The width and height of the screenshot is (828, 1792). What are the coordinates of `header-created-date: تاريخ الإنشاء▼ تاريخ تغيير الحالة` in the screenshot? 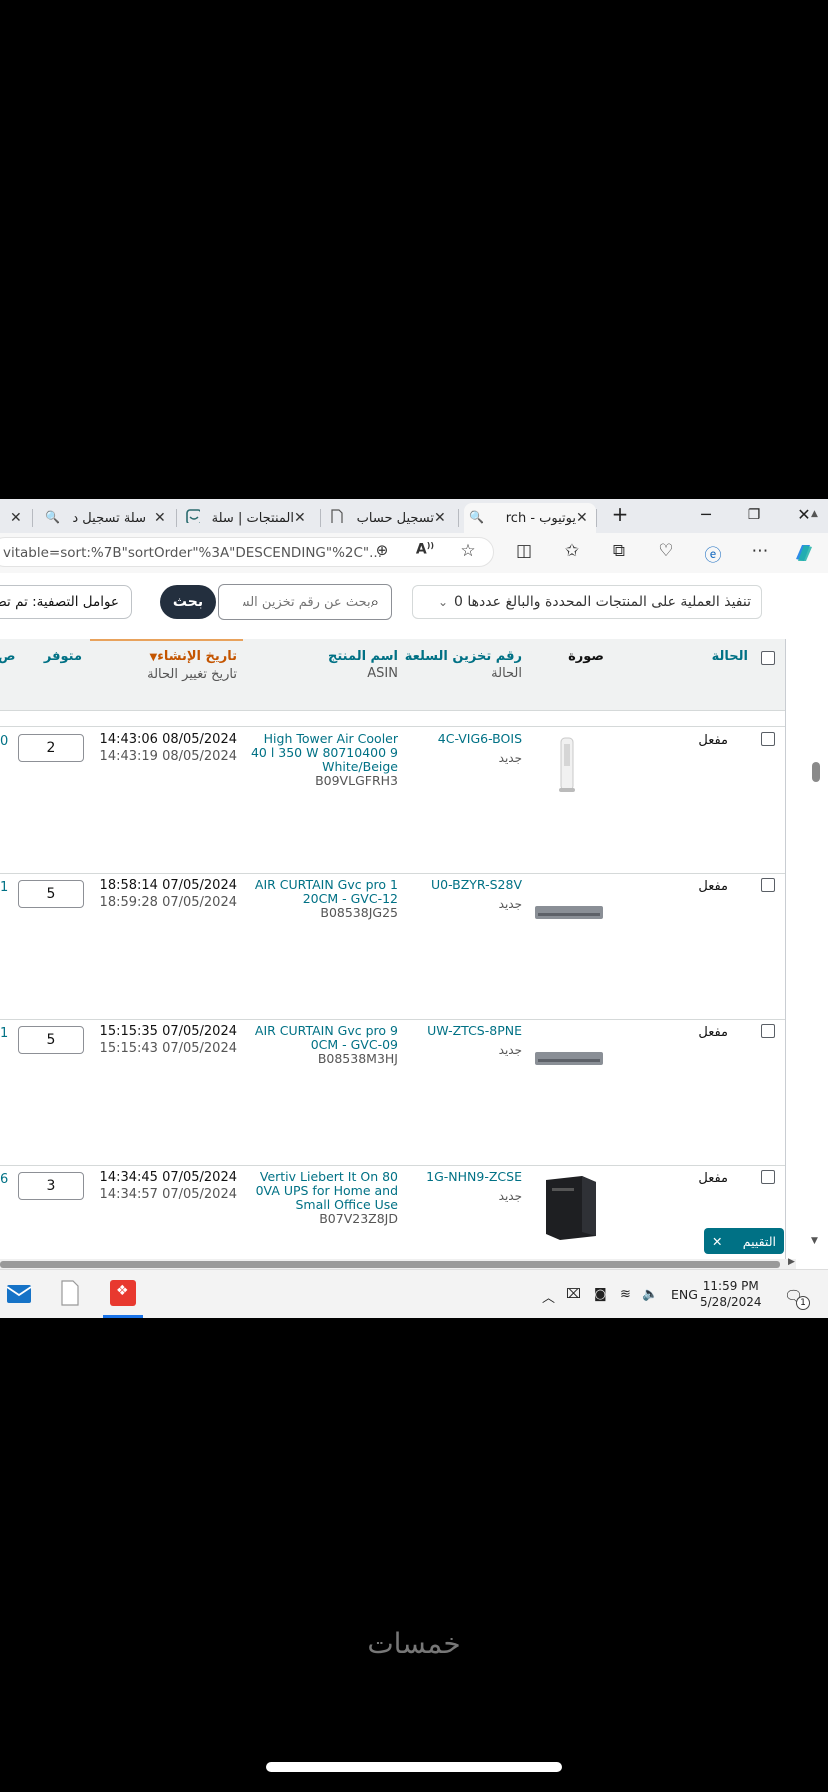 It's located at (192, 665).